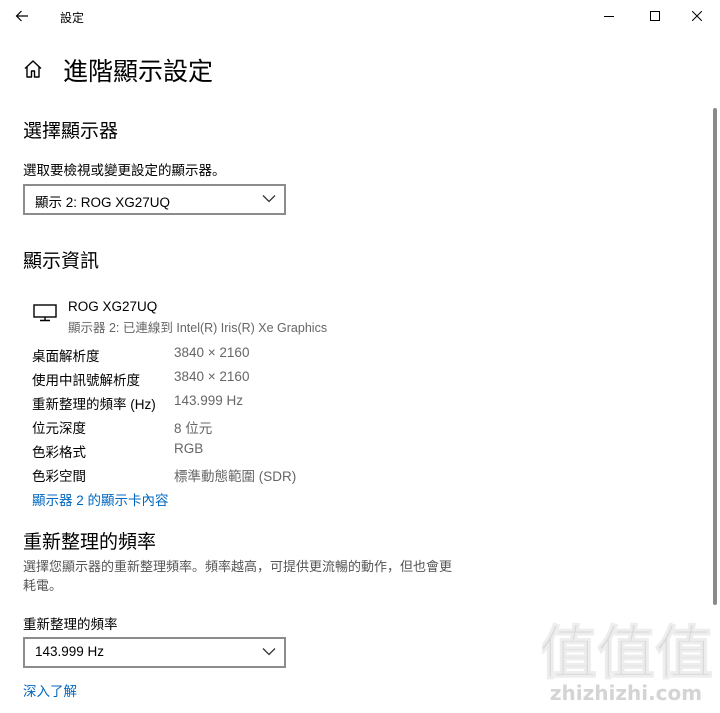 This screenshot has width=720, height=713. I want to click on close-icon, so click(697, 16).